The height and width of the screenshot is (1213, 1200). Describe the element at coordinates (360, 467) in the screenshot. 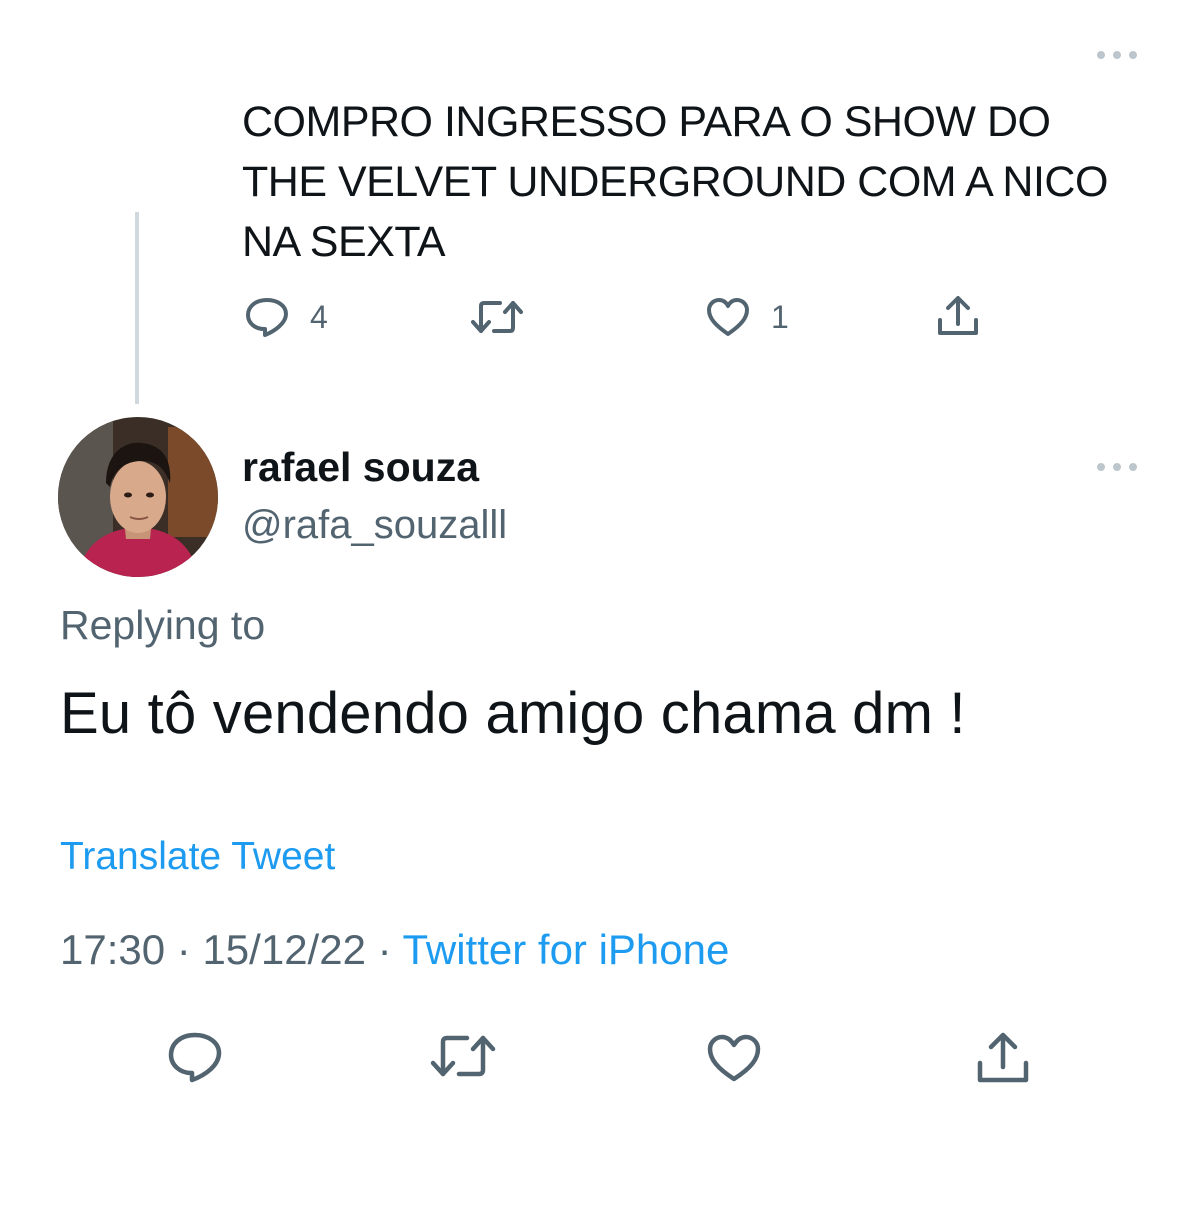

I see `display-name: rafael souza` at that location.